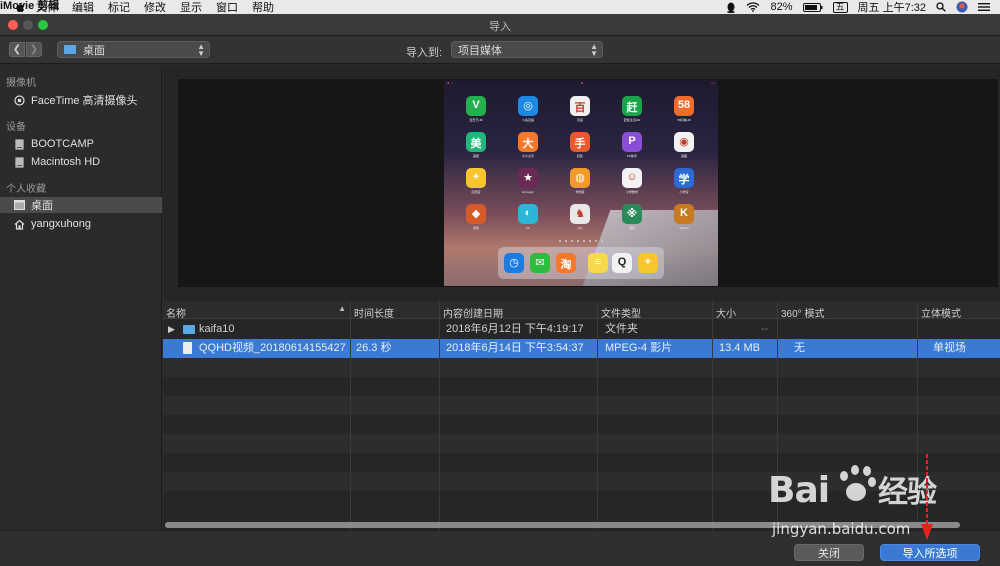 Image resolution: width=1000 pixels, height=566 pixels. What do you see at coordinates (847, 311) in the screenshot?
I see `column-header-360-mode: 360° 模式` at bounding box center [847, 311].